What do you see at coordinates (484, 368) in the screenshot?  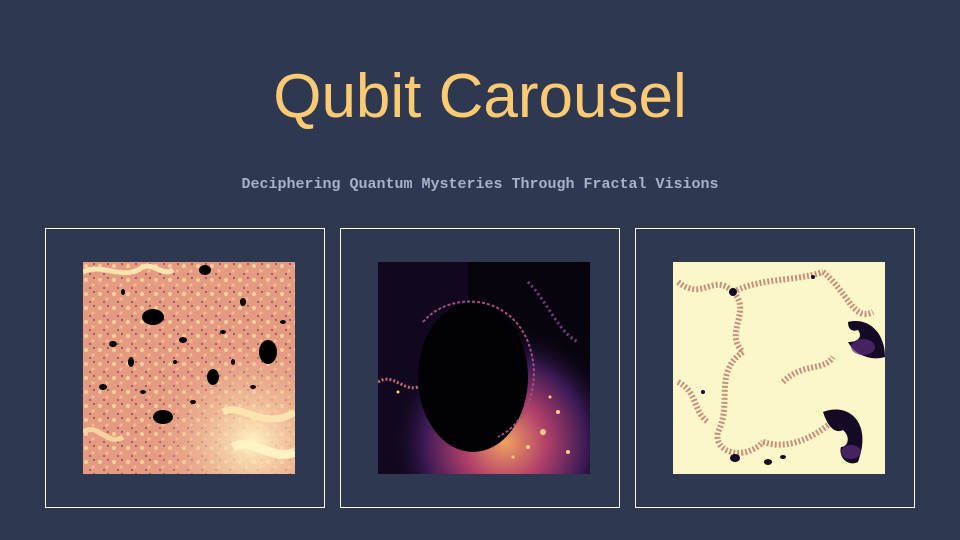 I see `fractal-dark-image` at bounding box center [484, 368].